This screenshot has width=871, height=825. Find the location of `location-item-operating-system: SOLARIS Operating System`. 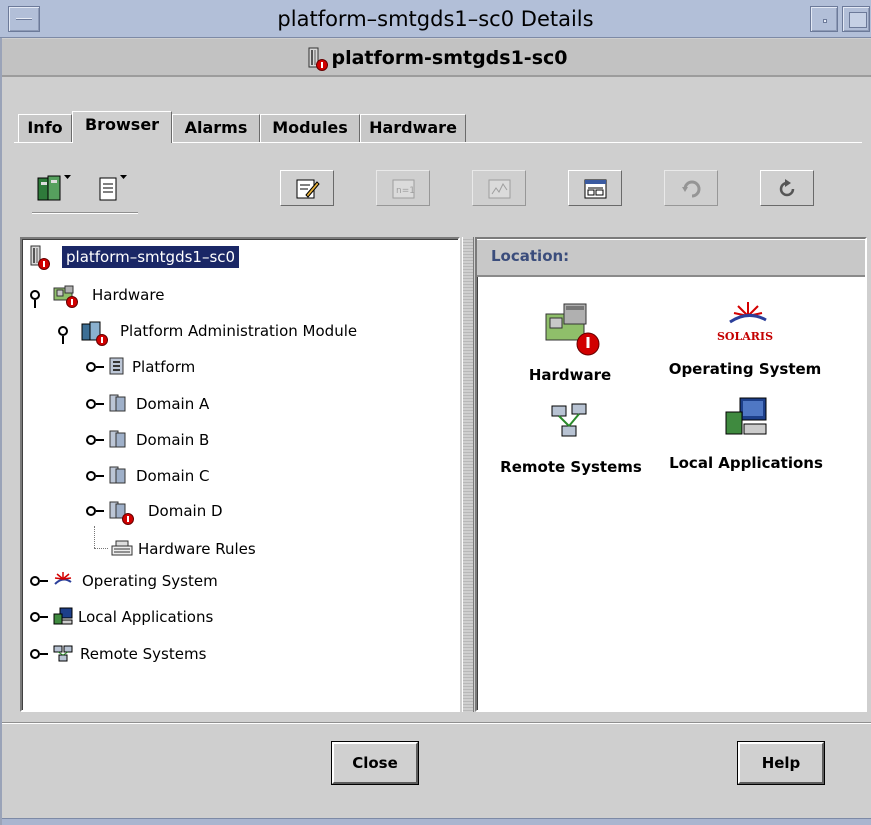

location-item-operating-system: SOLARIS Operating System is located at coordinates (745, 342).